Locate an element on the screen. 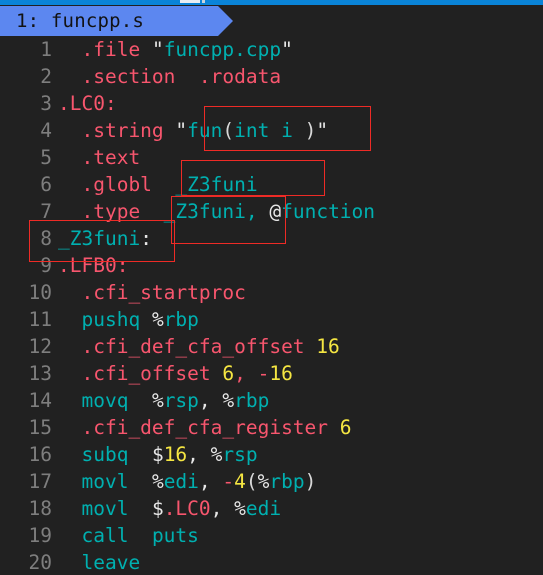 Image resolution: width=543 pixels, height=575 pixels. code-token: .cfi_def_cfa_offset is located at coordinates (193, 346).